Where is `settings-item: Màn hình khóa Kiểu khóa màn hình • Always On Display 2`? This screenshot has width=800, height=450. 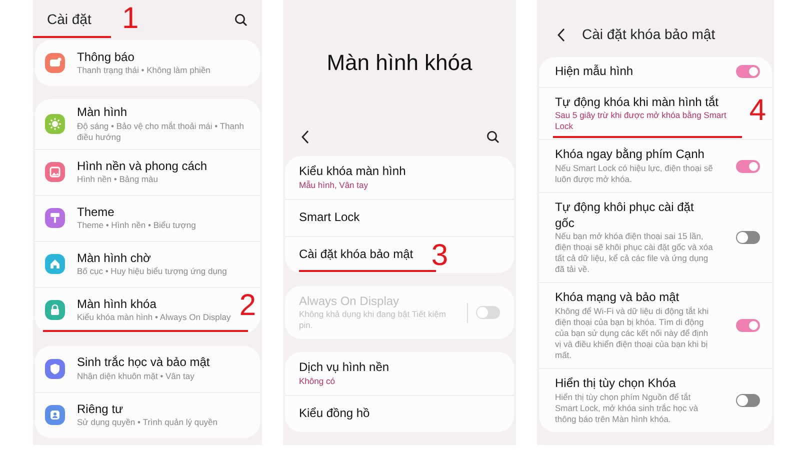 settings-item: Màn hình khóa Kiểu khóa màn hình • Always On Display 2 is located at coordinates (147, 309).